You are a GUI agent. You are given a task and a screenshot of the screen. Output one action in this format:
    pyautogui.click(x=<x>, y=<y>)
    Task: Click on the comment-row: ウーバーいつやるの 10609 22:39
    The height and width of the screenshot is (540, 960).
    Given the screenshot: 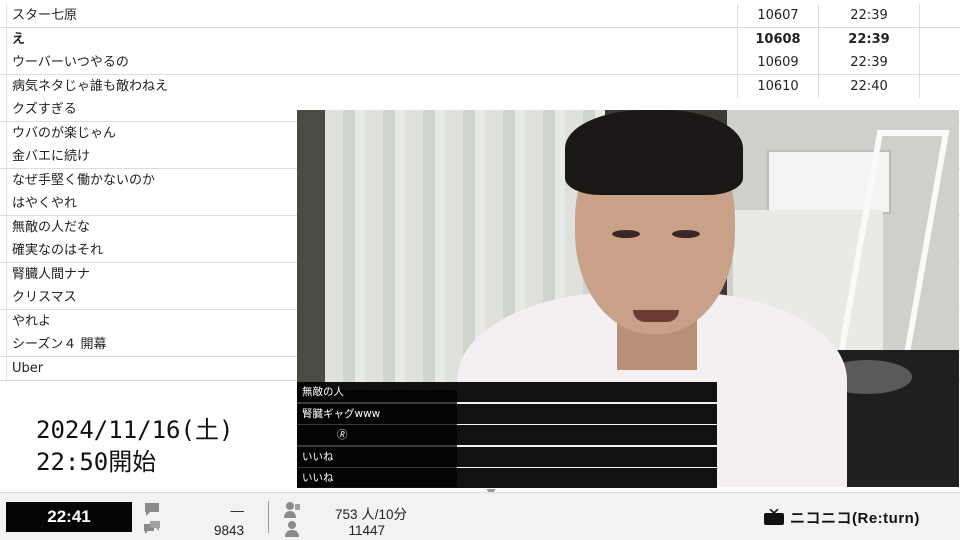 What is the action you would take?
    pyautogui.click(x=480, y=63)
    